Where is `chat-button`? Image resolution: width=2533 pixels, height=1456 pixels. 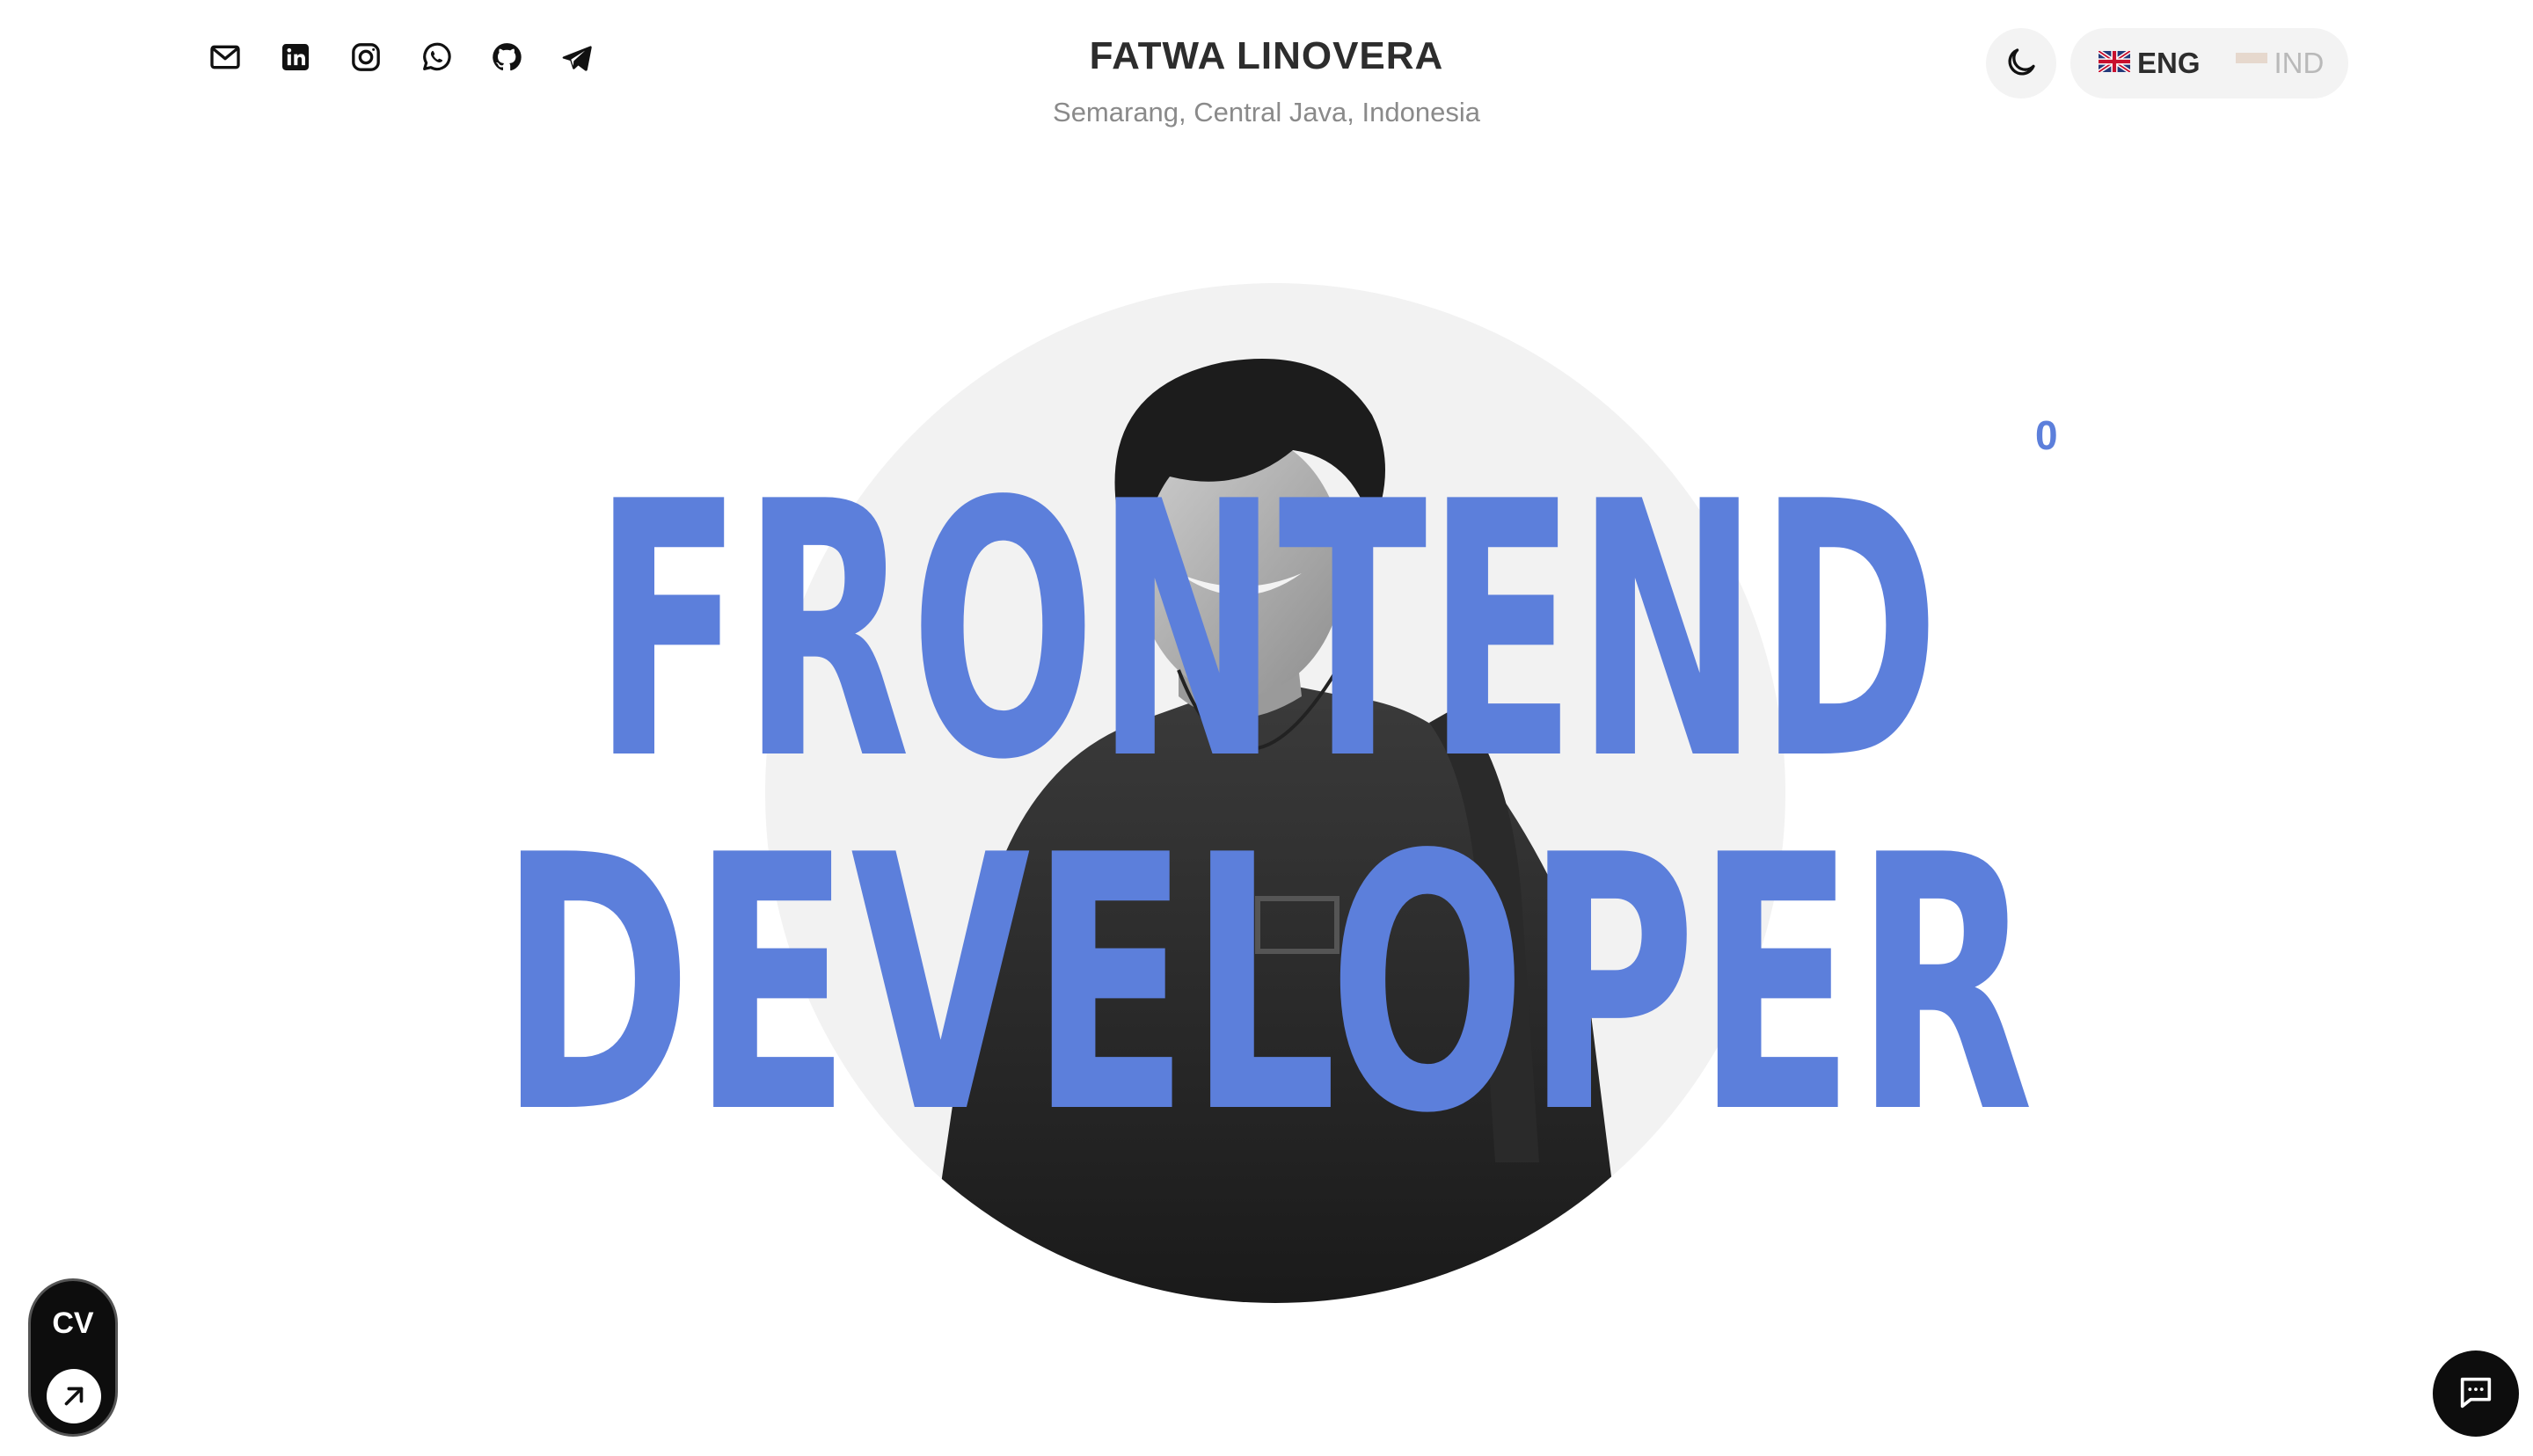 chat-button is located at coordinates (2476, 1393).